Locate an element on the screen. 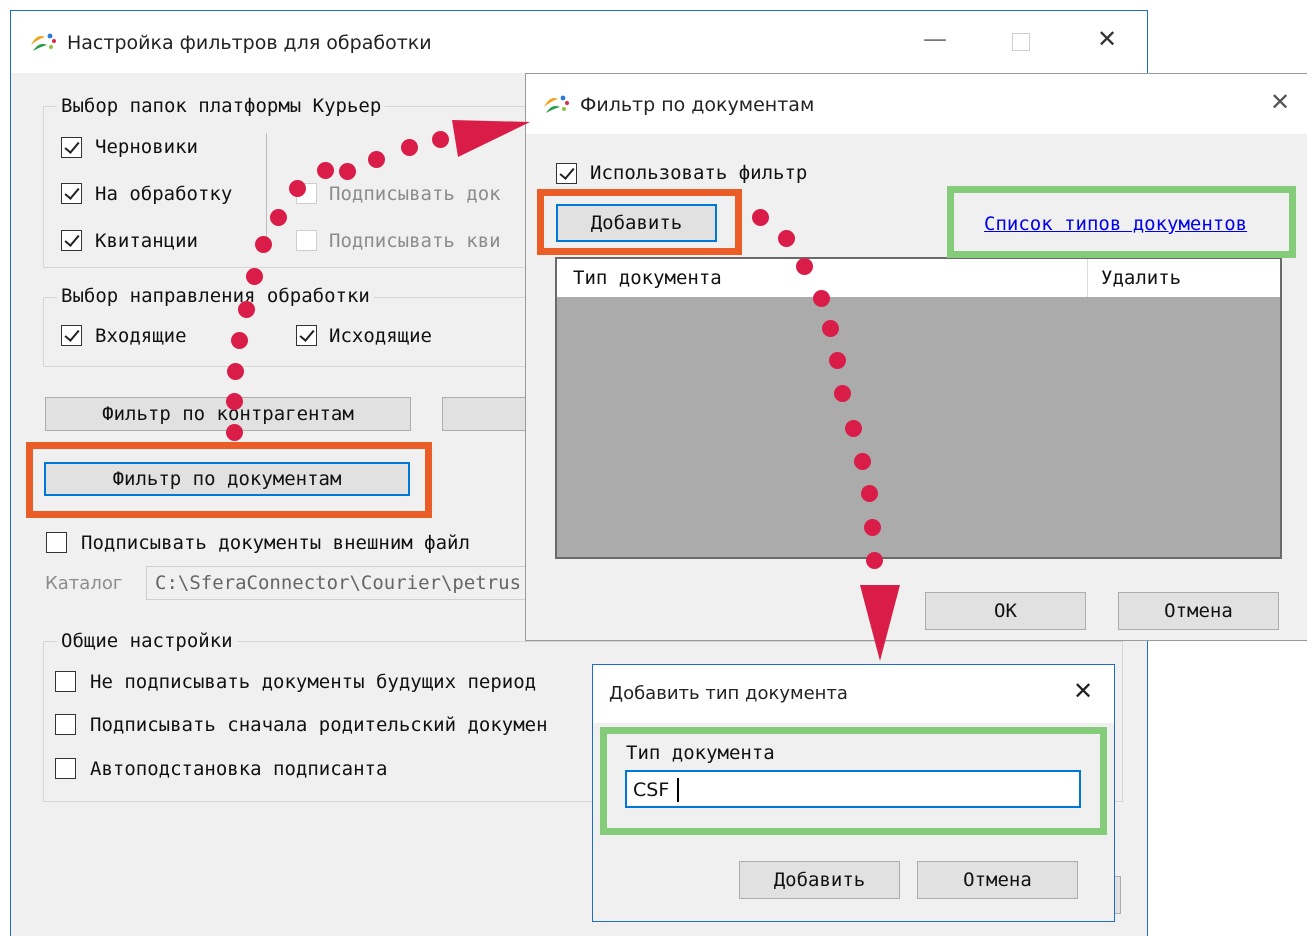  sign-receipts-label: Подписывать кви is located at coordinates (415, 241).